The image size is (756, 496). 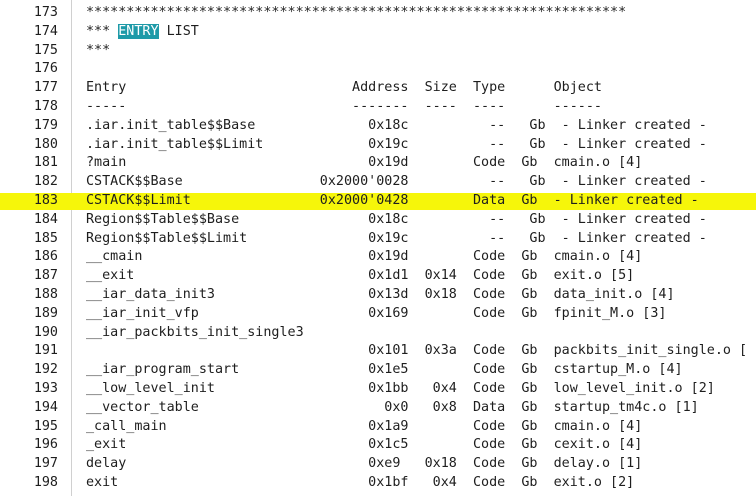 I want to click on line-text-content: LIST, so click(x=178, y=31).